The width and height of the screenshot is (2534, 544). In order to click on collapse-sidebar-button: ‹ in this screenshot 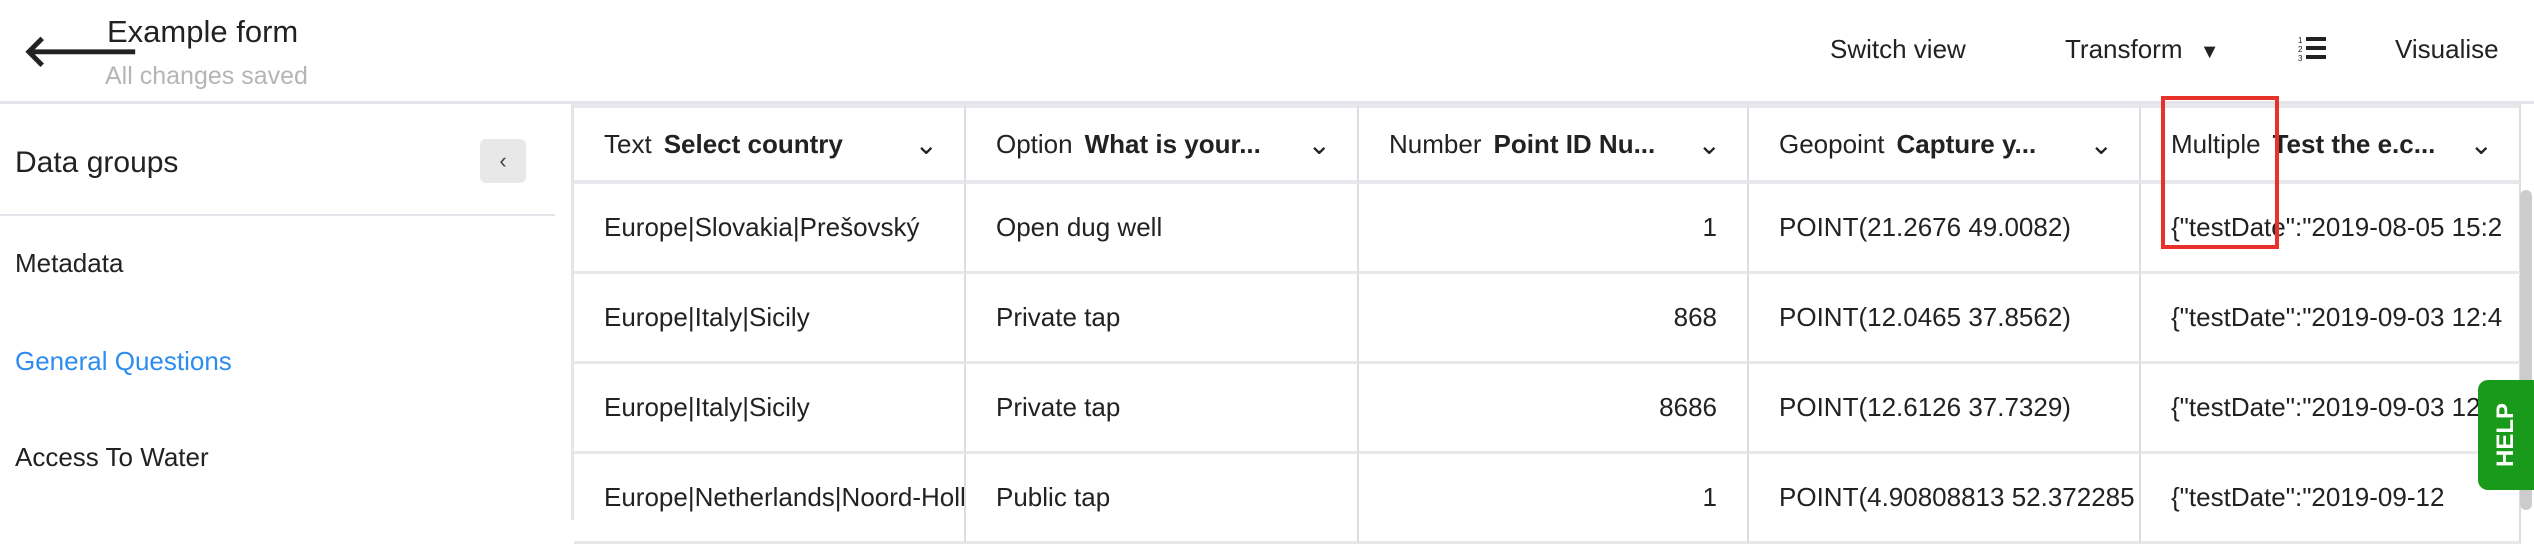, I will do `click(503, 161)`.